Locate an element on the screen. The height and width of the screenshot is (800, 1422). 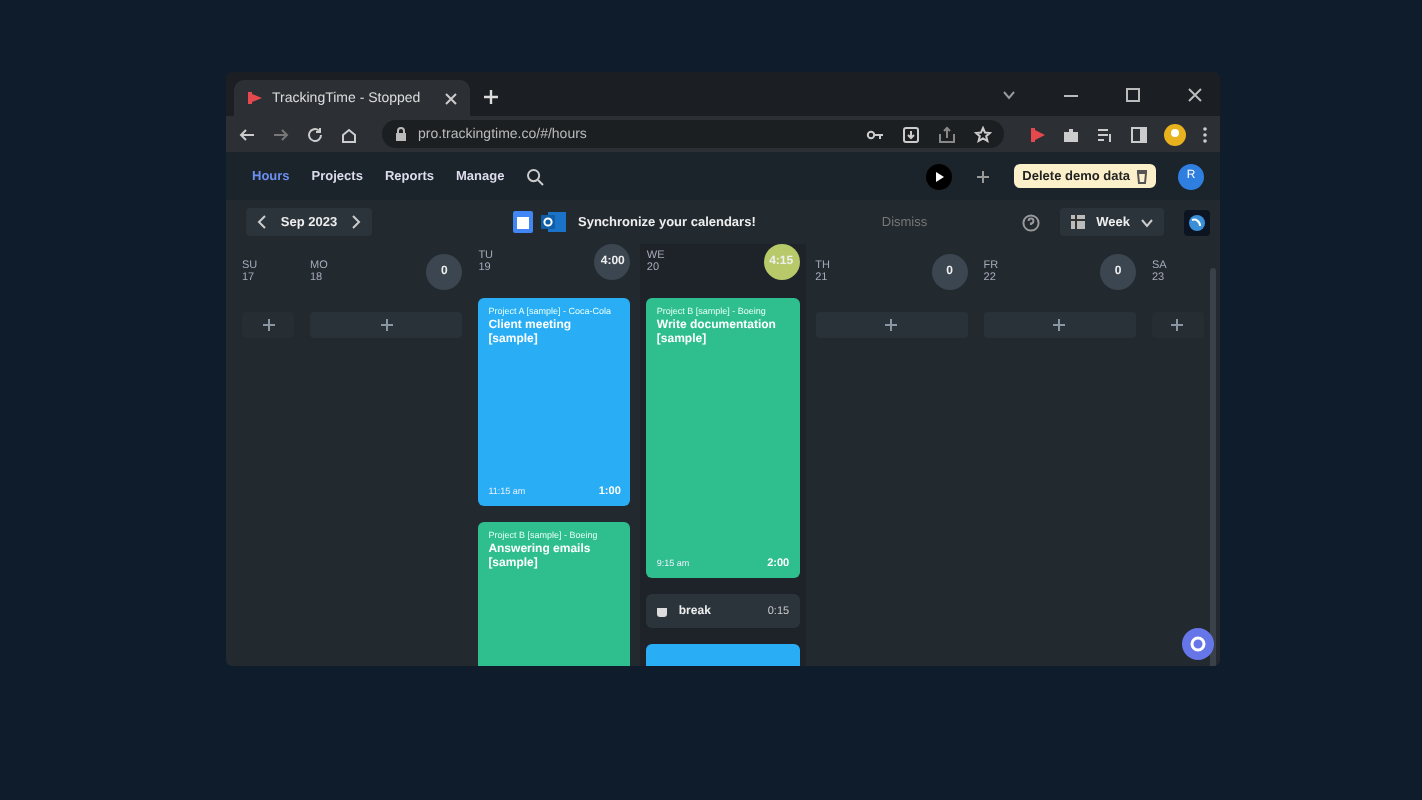
app-icon is located at coordinates (254, 98).